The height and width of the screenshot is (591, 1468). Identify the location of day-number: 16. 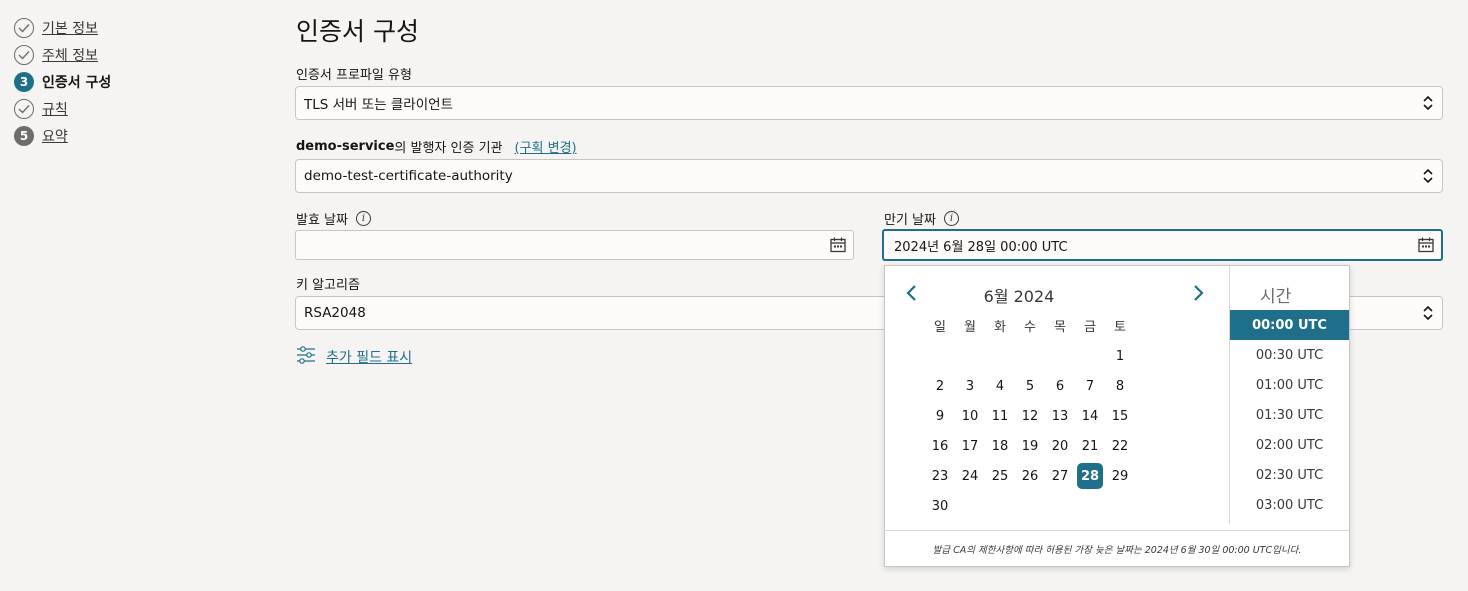
(940, 446).